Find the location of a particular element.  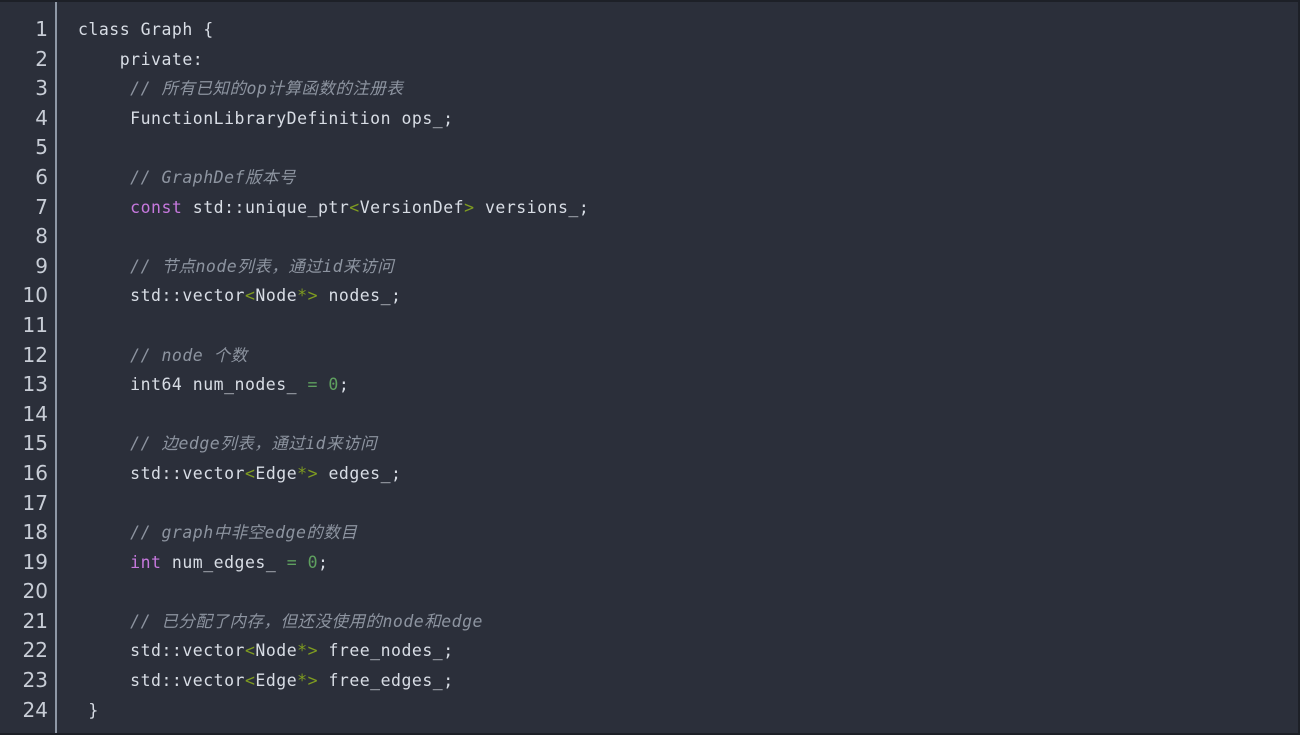

code-line: int64 num_nodes_ = 0; is located at coordinates (688, 385).